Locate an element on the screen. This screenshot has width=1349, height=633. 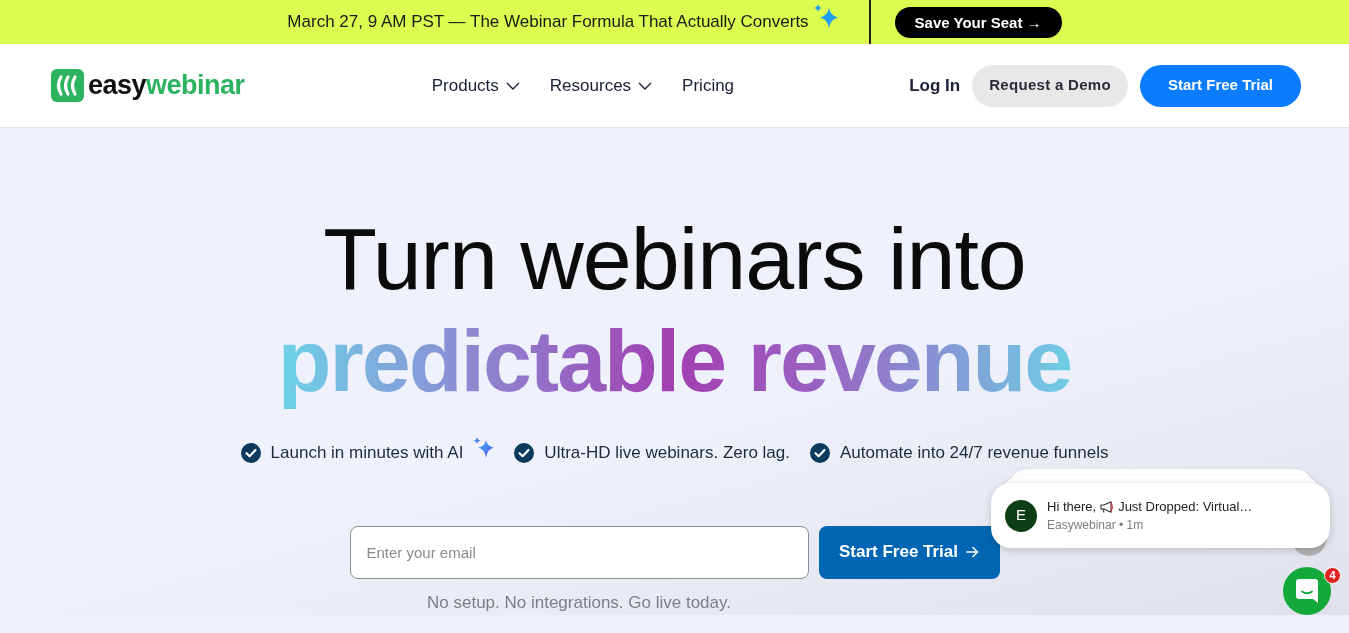
message-text: Hi there, is located at coordinates (1072, 506).